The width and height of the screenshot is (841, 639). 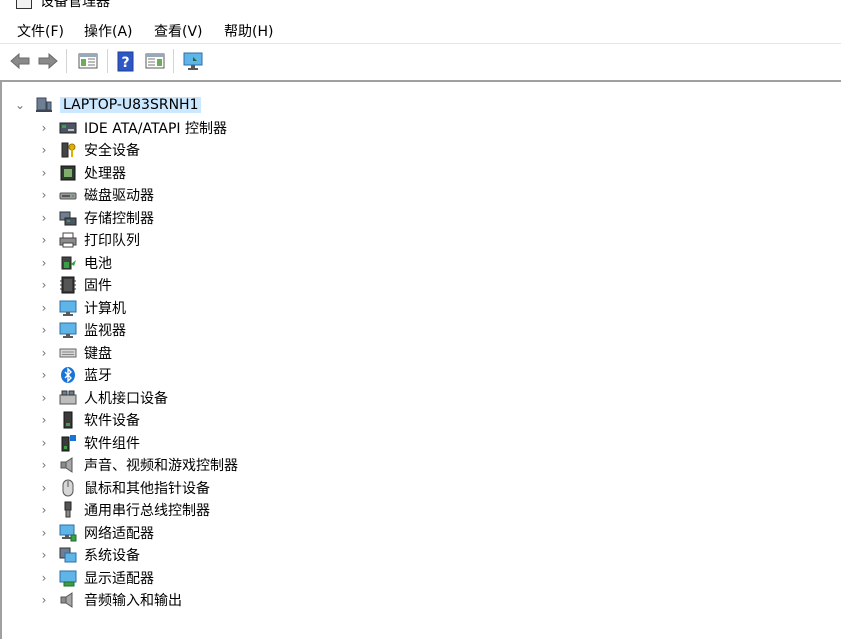 I want to click on tree-item: › 蓝牙, so click(x=75, y=375).